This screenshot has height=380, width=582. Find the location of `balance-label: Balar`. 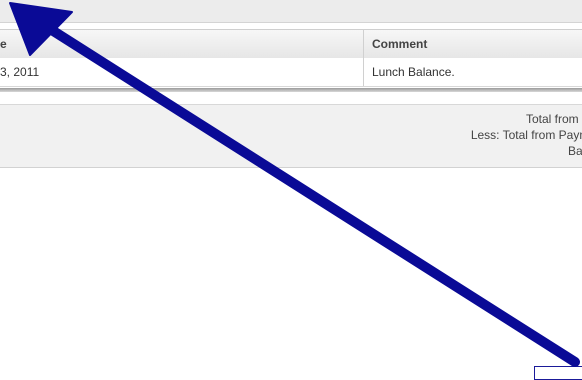

balance-label: Balar is located at coordinates (574, 151).